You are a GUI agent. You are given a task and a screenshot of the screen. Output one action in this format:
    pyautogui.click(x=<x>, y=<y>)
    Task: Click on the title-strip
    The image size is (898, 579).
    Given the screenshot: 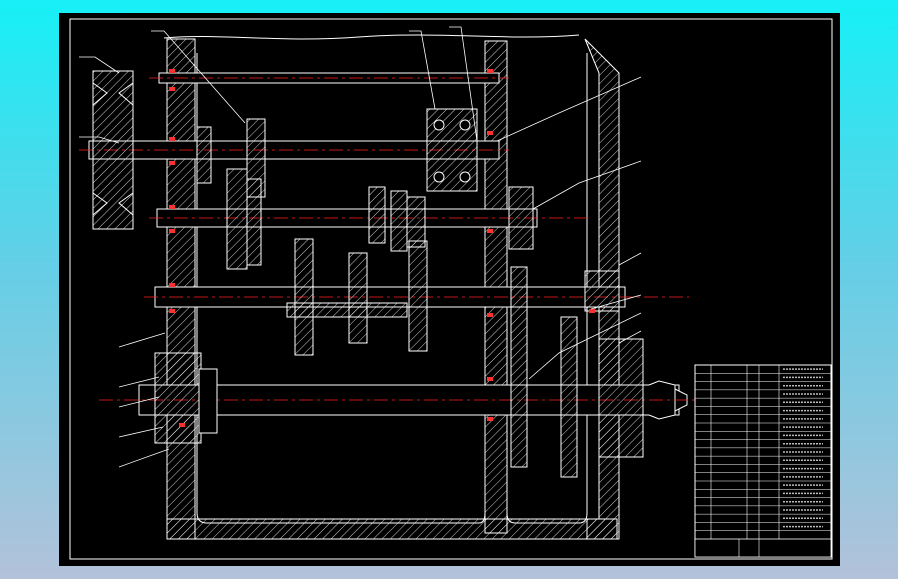 What is the action you would take?
    pyautogui.click(x=763, y=548)
    